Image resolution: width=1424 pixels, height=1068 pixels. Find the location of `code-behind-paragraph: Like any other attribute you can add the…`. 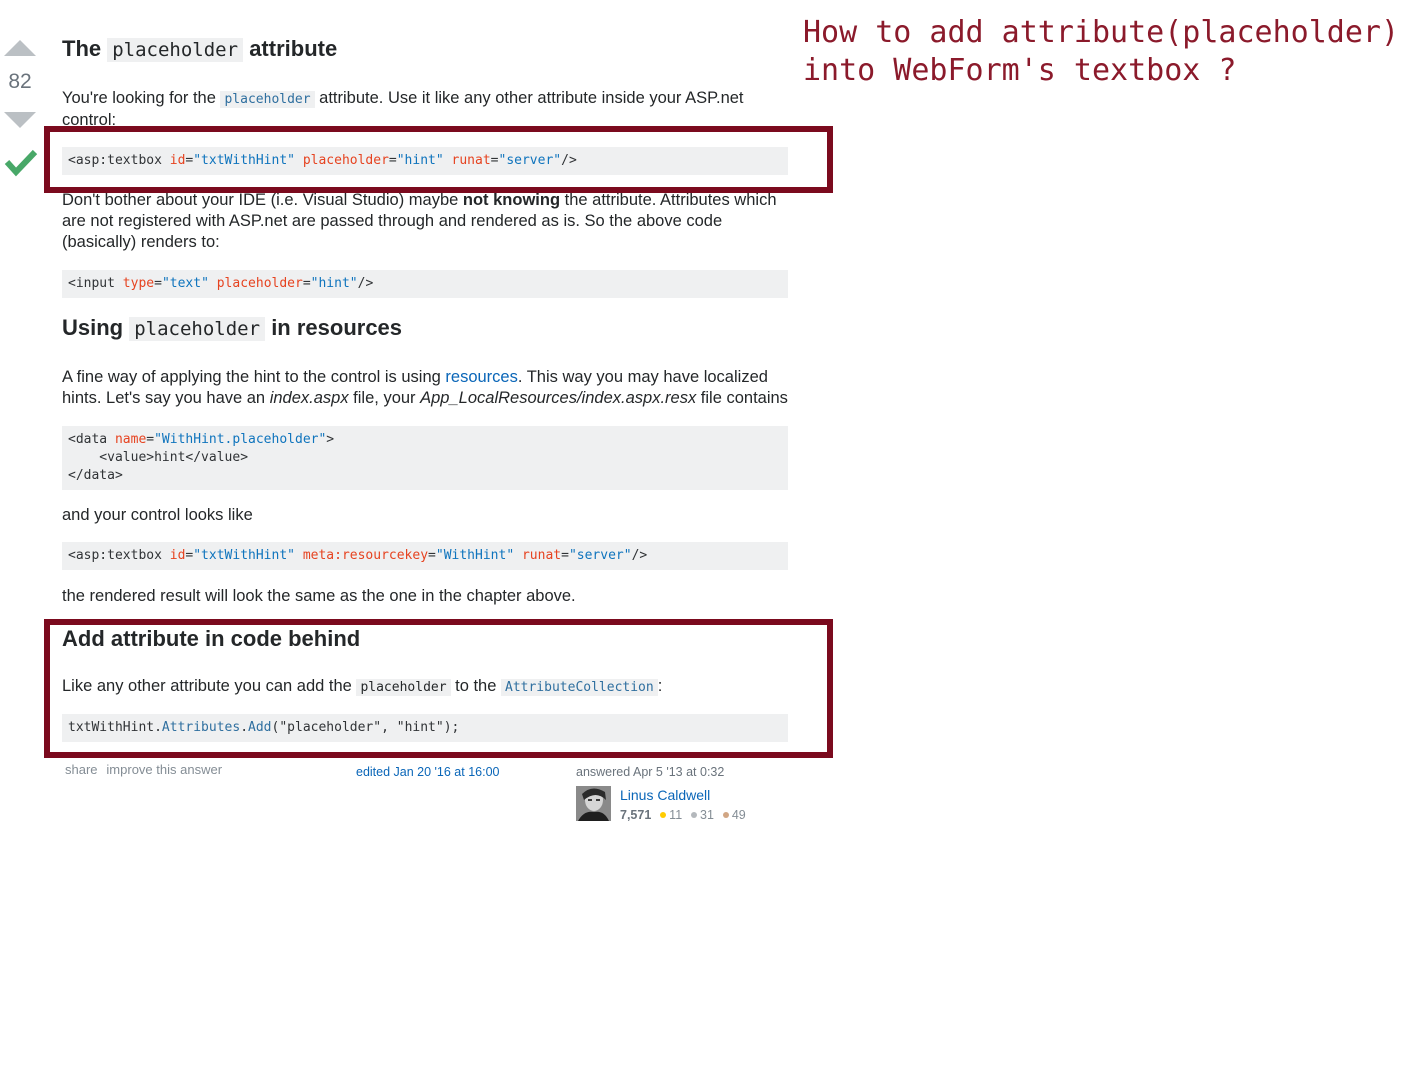

code-behind-paragraph: Like any other attribute you can add the… is located at coordinates (362, 686).